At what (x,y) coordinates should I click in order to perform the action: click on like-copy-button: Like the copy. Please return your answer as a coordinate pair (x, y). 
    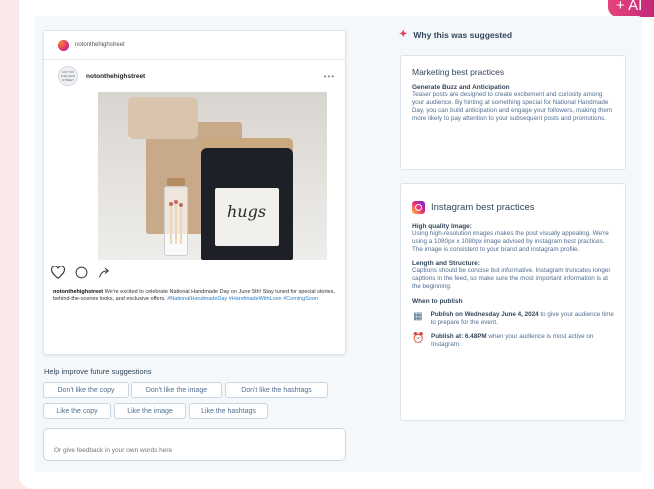
    Looking at the image, I should click on (77, 411).